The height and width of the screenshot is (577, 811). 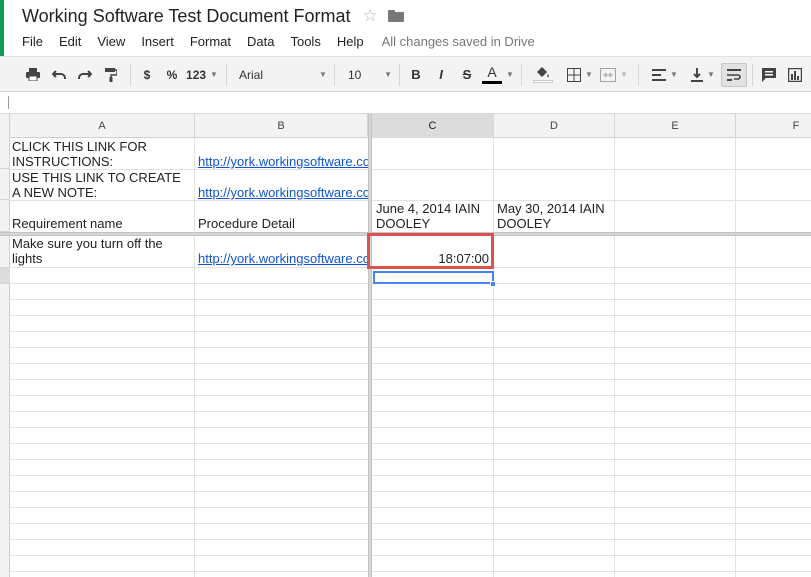 I want to click on insert-chart-icon, so click(x=795, y=74).